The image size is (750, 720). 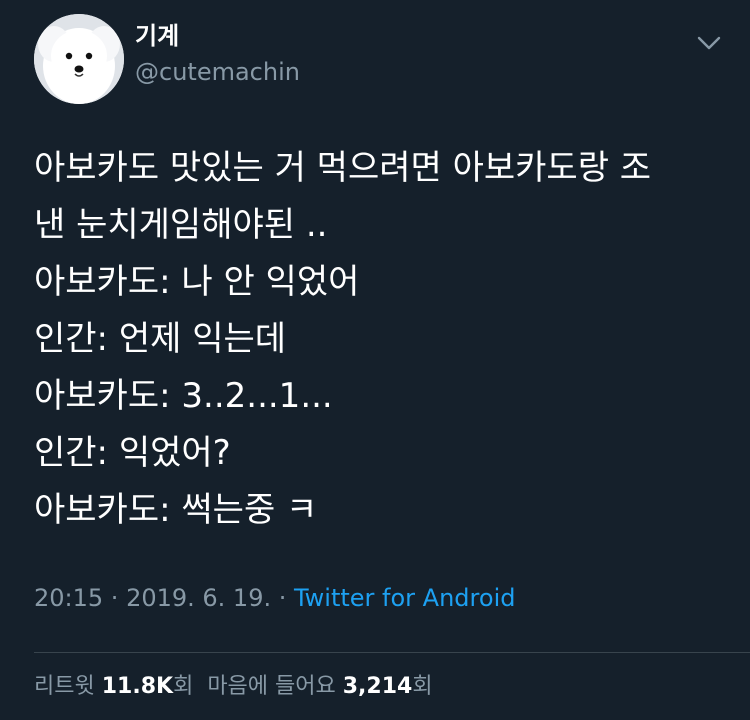 What do you see at coordinates (181, 225) in the screenshot?
I see `tweet-line: 낸 눈치게임해야된 ..` at bounding box center [181, 225].